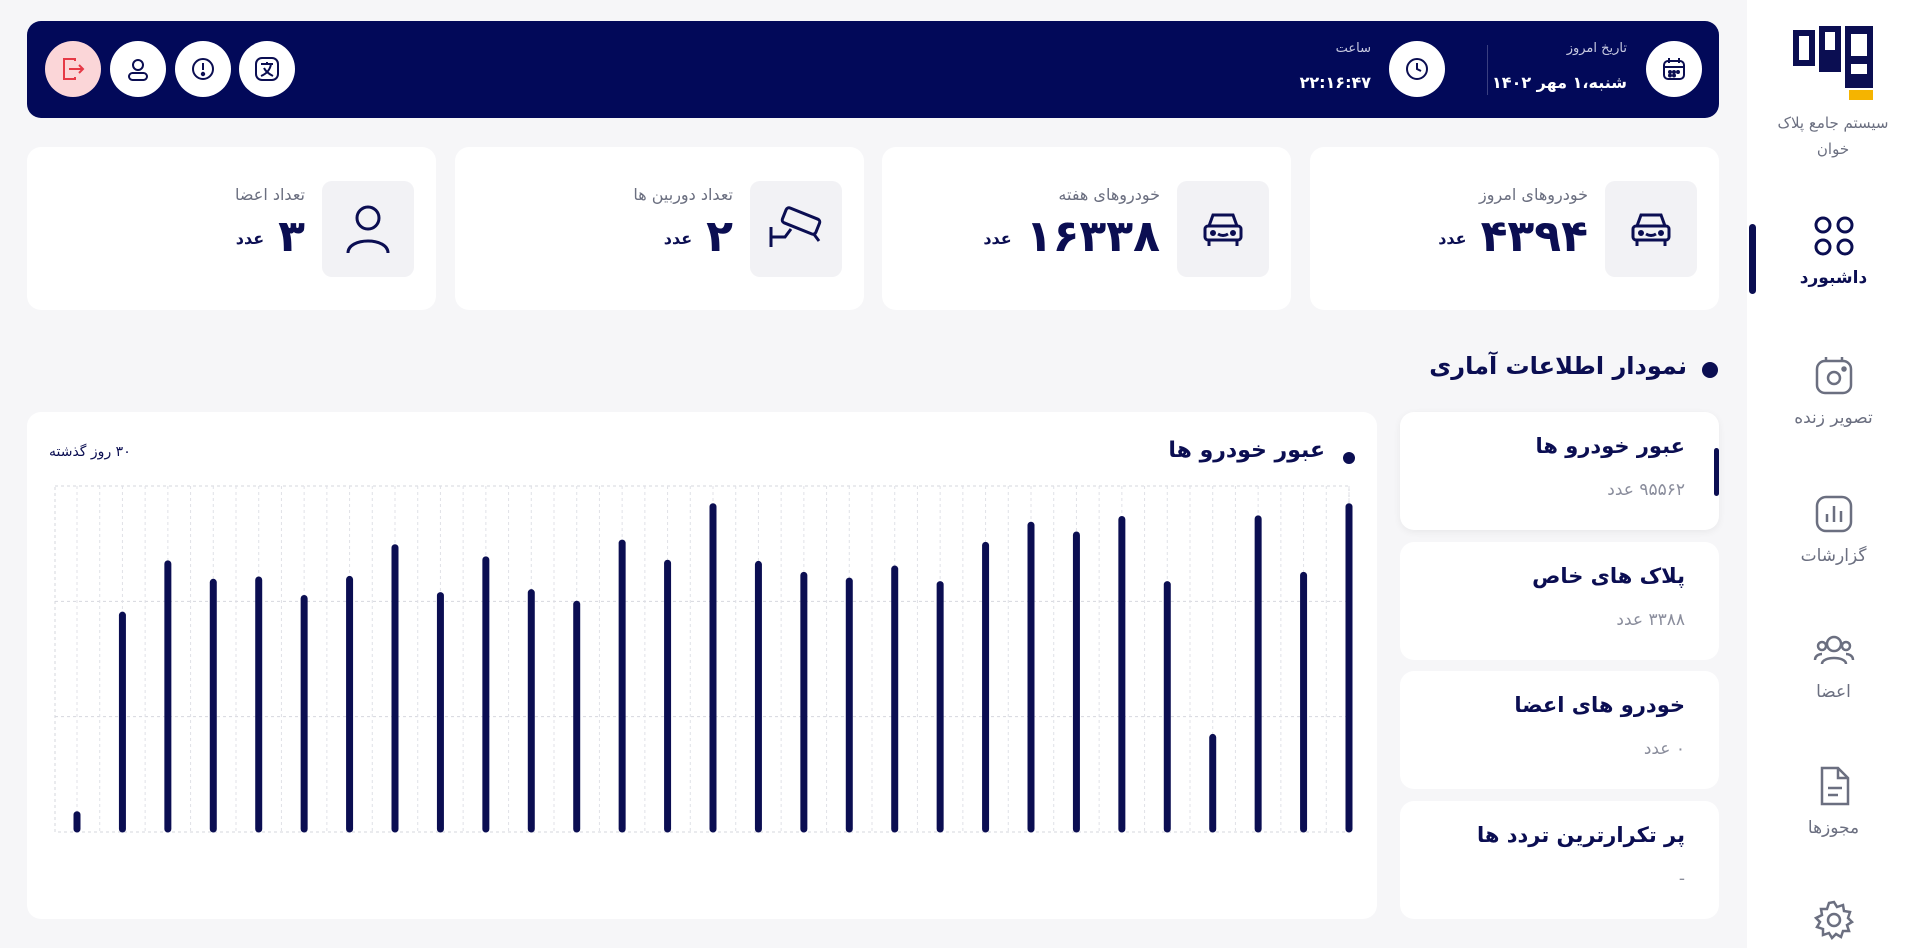  What do you see at coordinates (1834, 786) in the screenshot?
I see `document-icon` at bounding box center [1834, 786].